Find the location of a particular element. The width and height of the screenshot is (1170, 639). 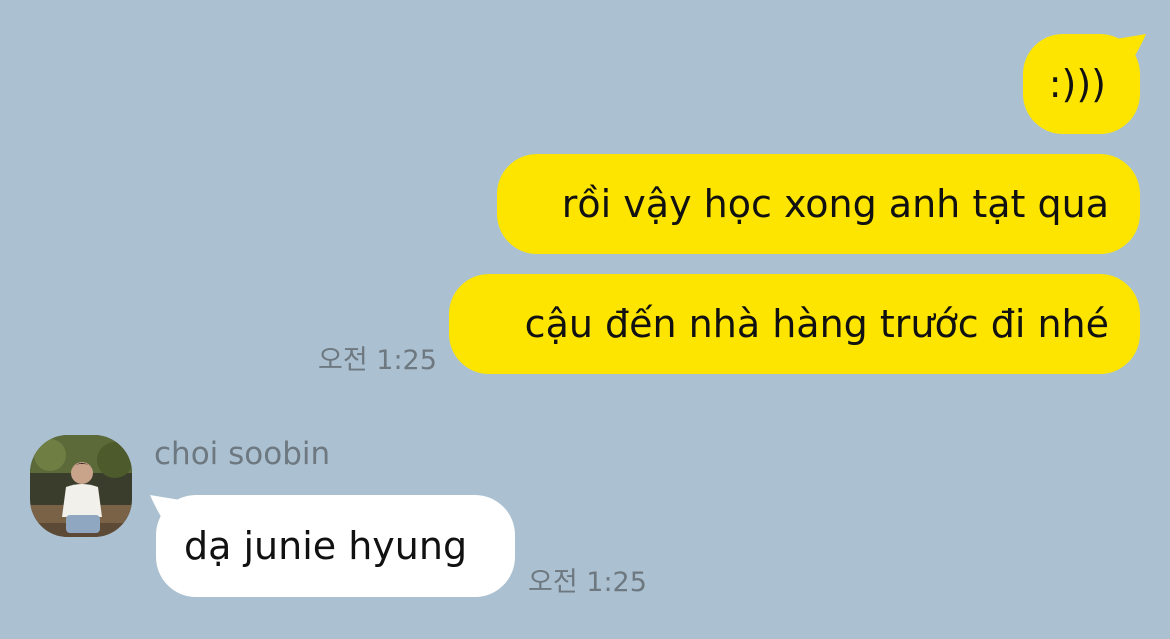

message-text: dạ junie hyung is located at coordinates (326, 546).